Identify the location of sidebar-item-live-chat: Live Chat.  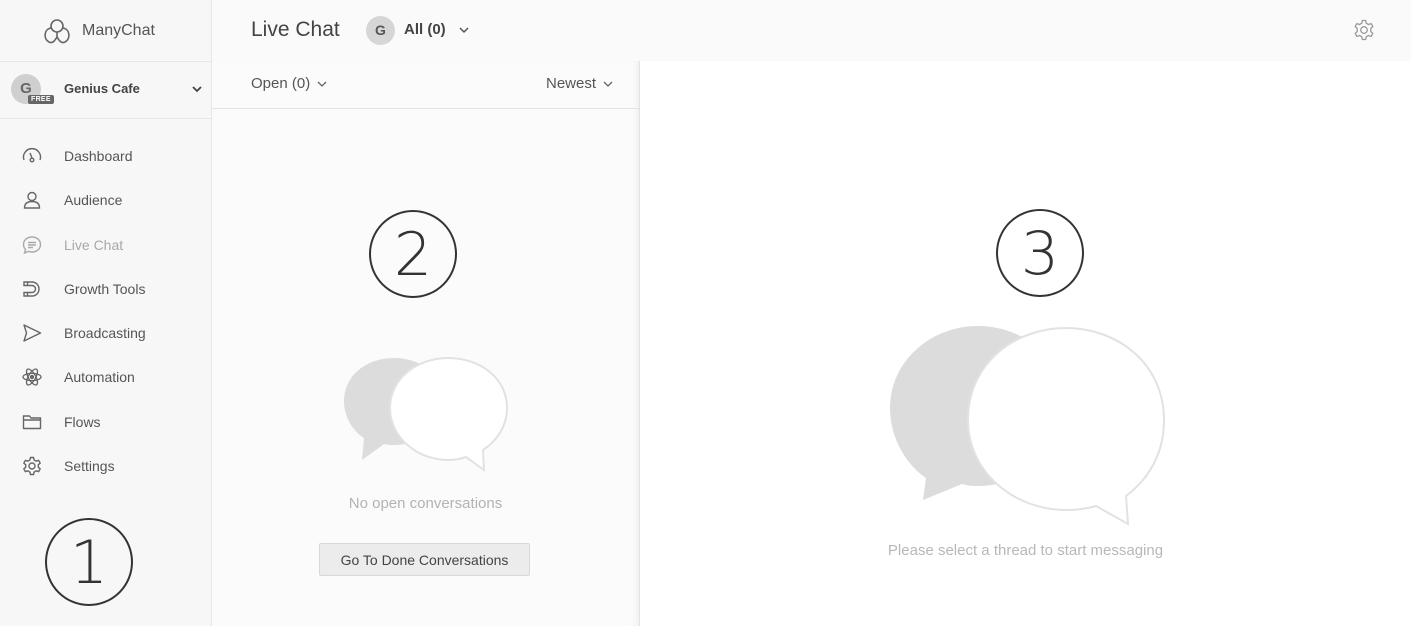
(105, 245).